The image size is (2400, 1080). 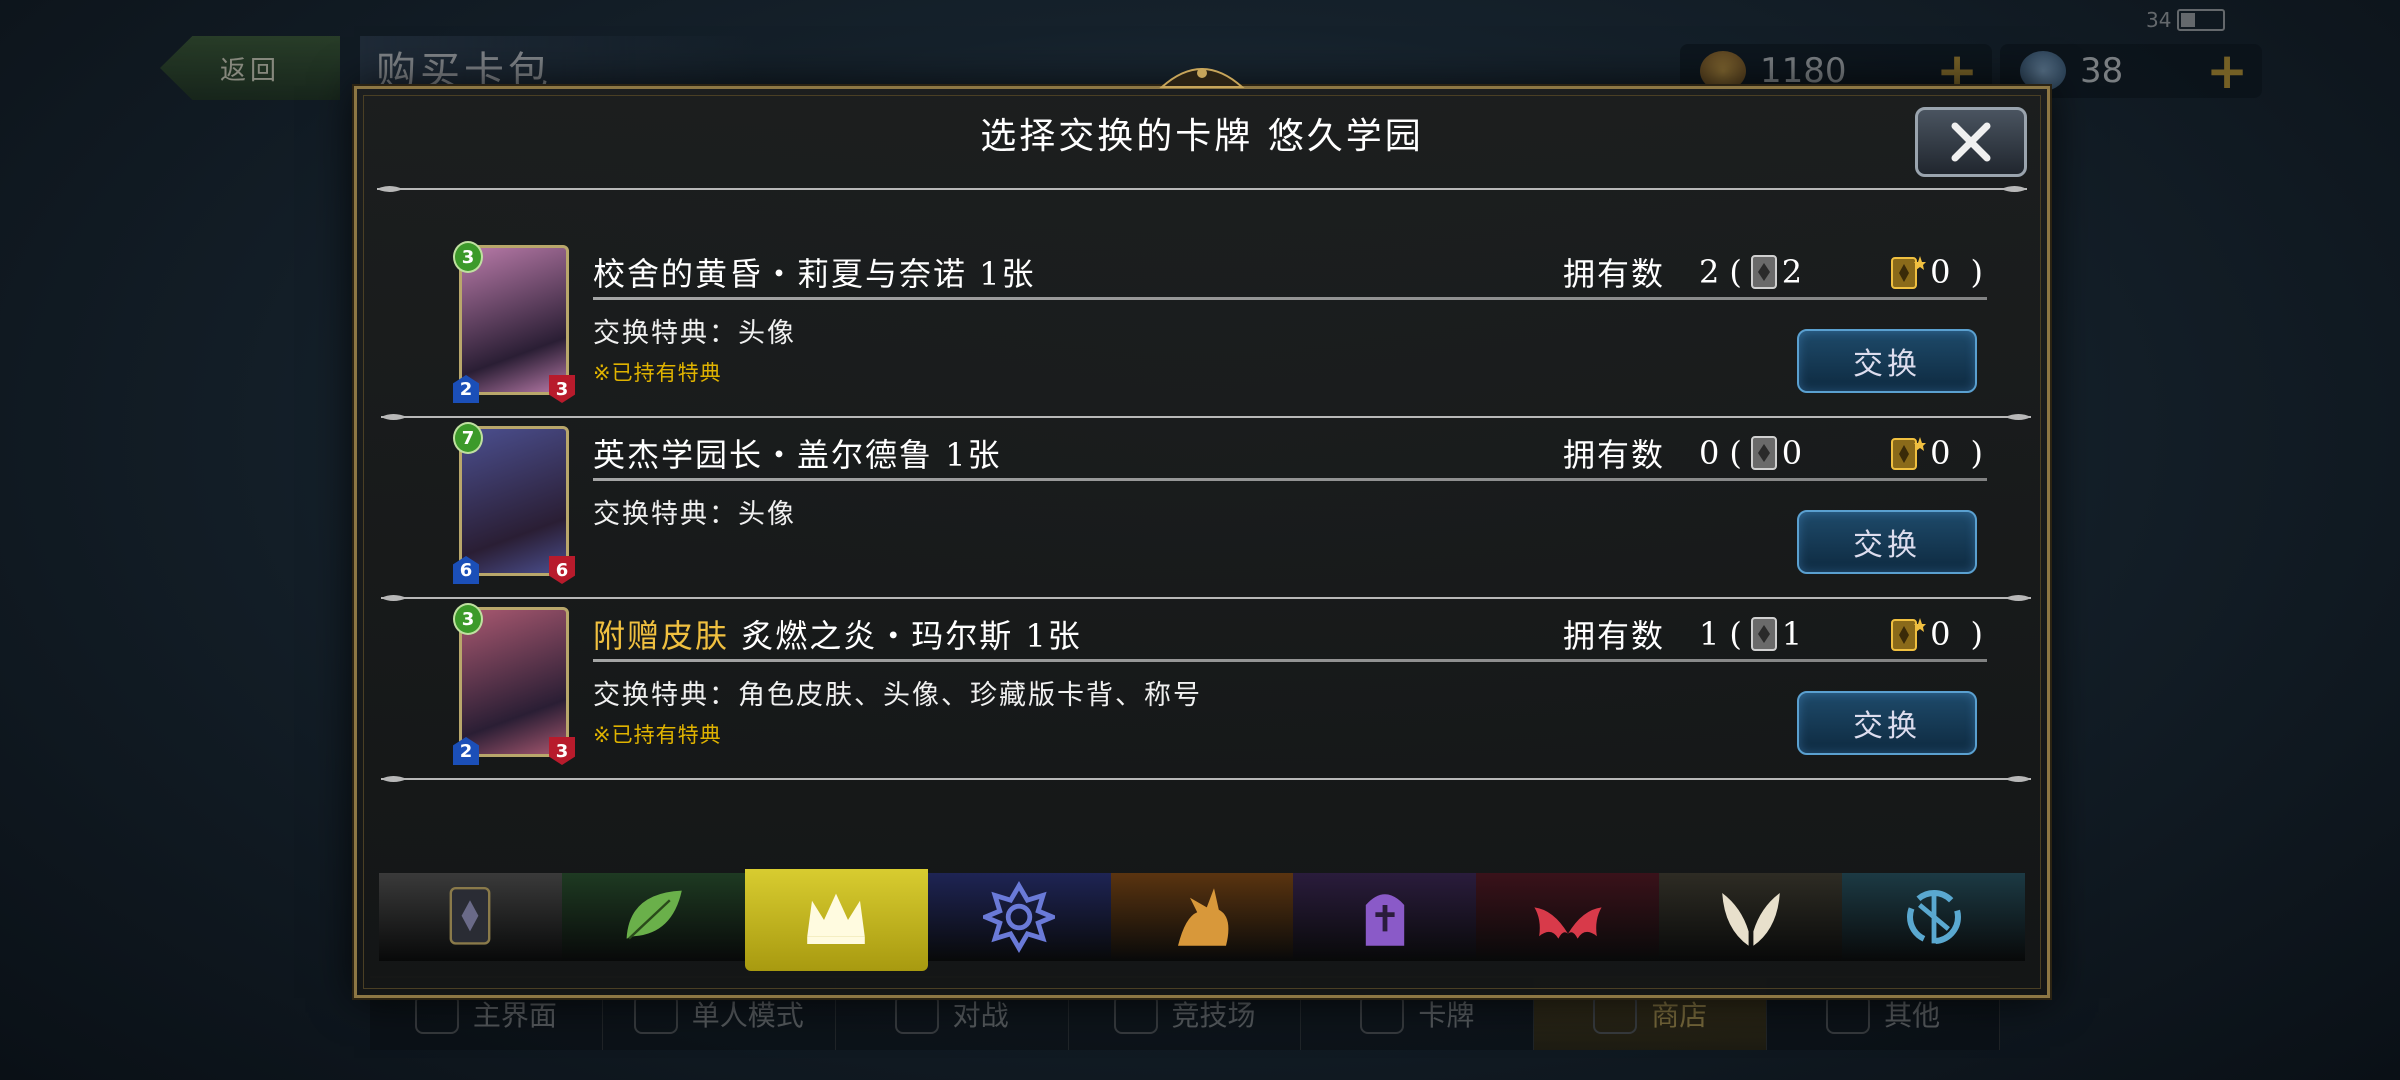 I want to click on dragon-icon, so click(x=1203, y=917).